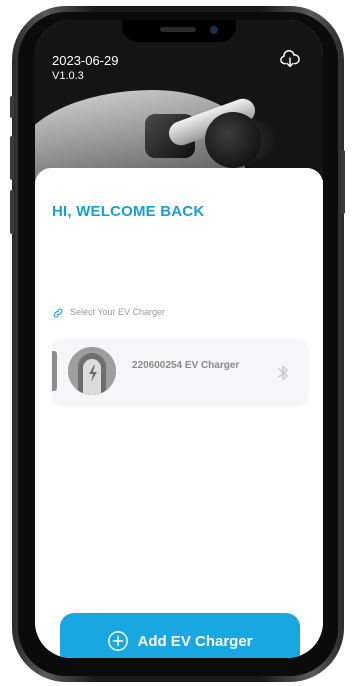 The image size is (355, 686). I want to click on charging-plug-head-image, so click(233, 140).